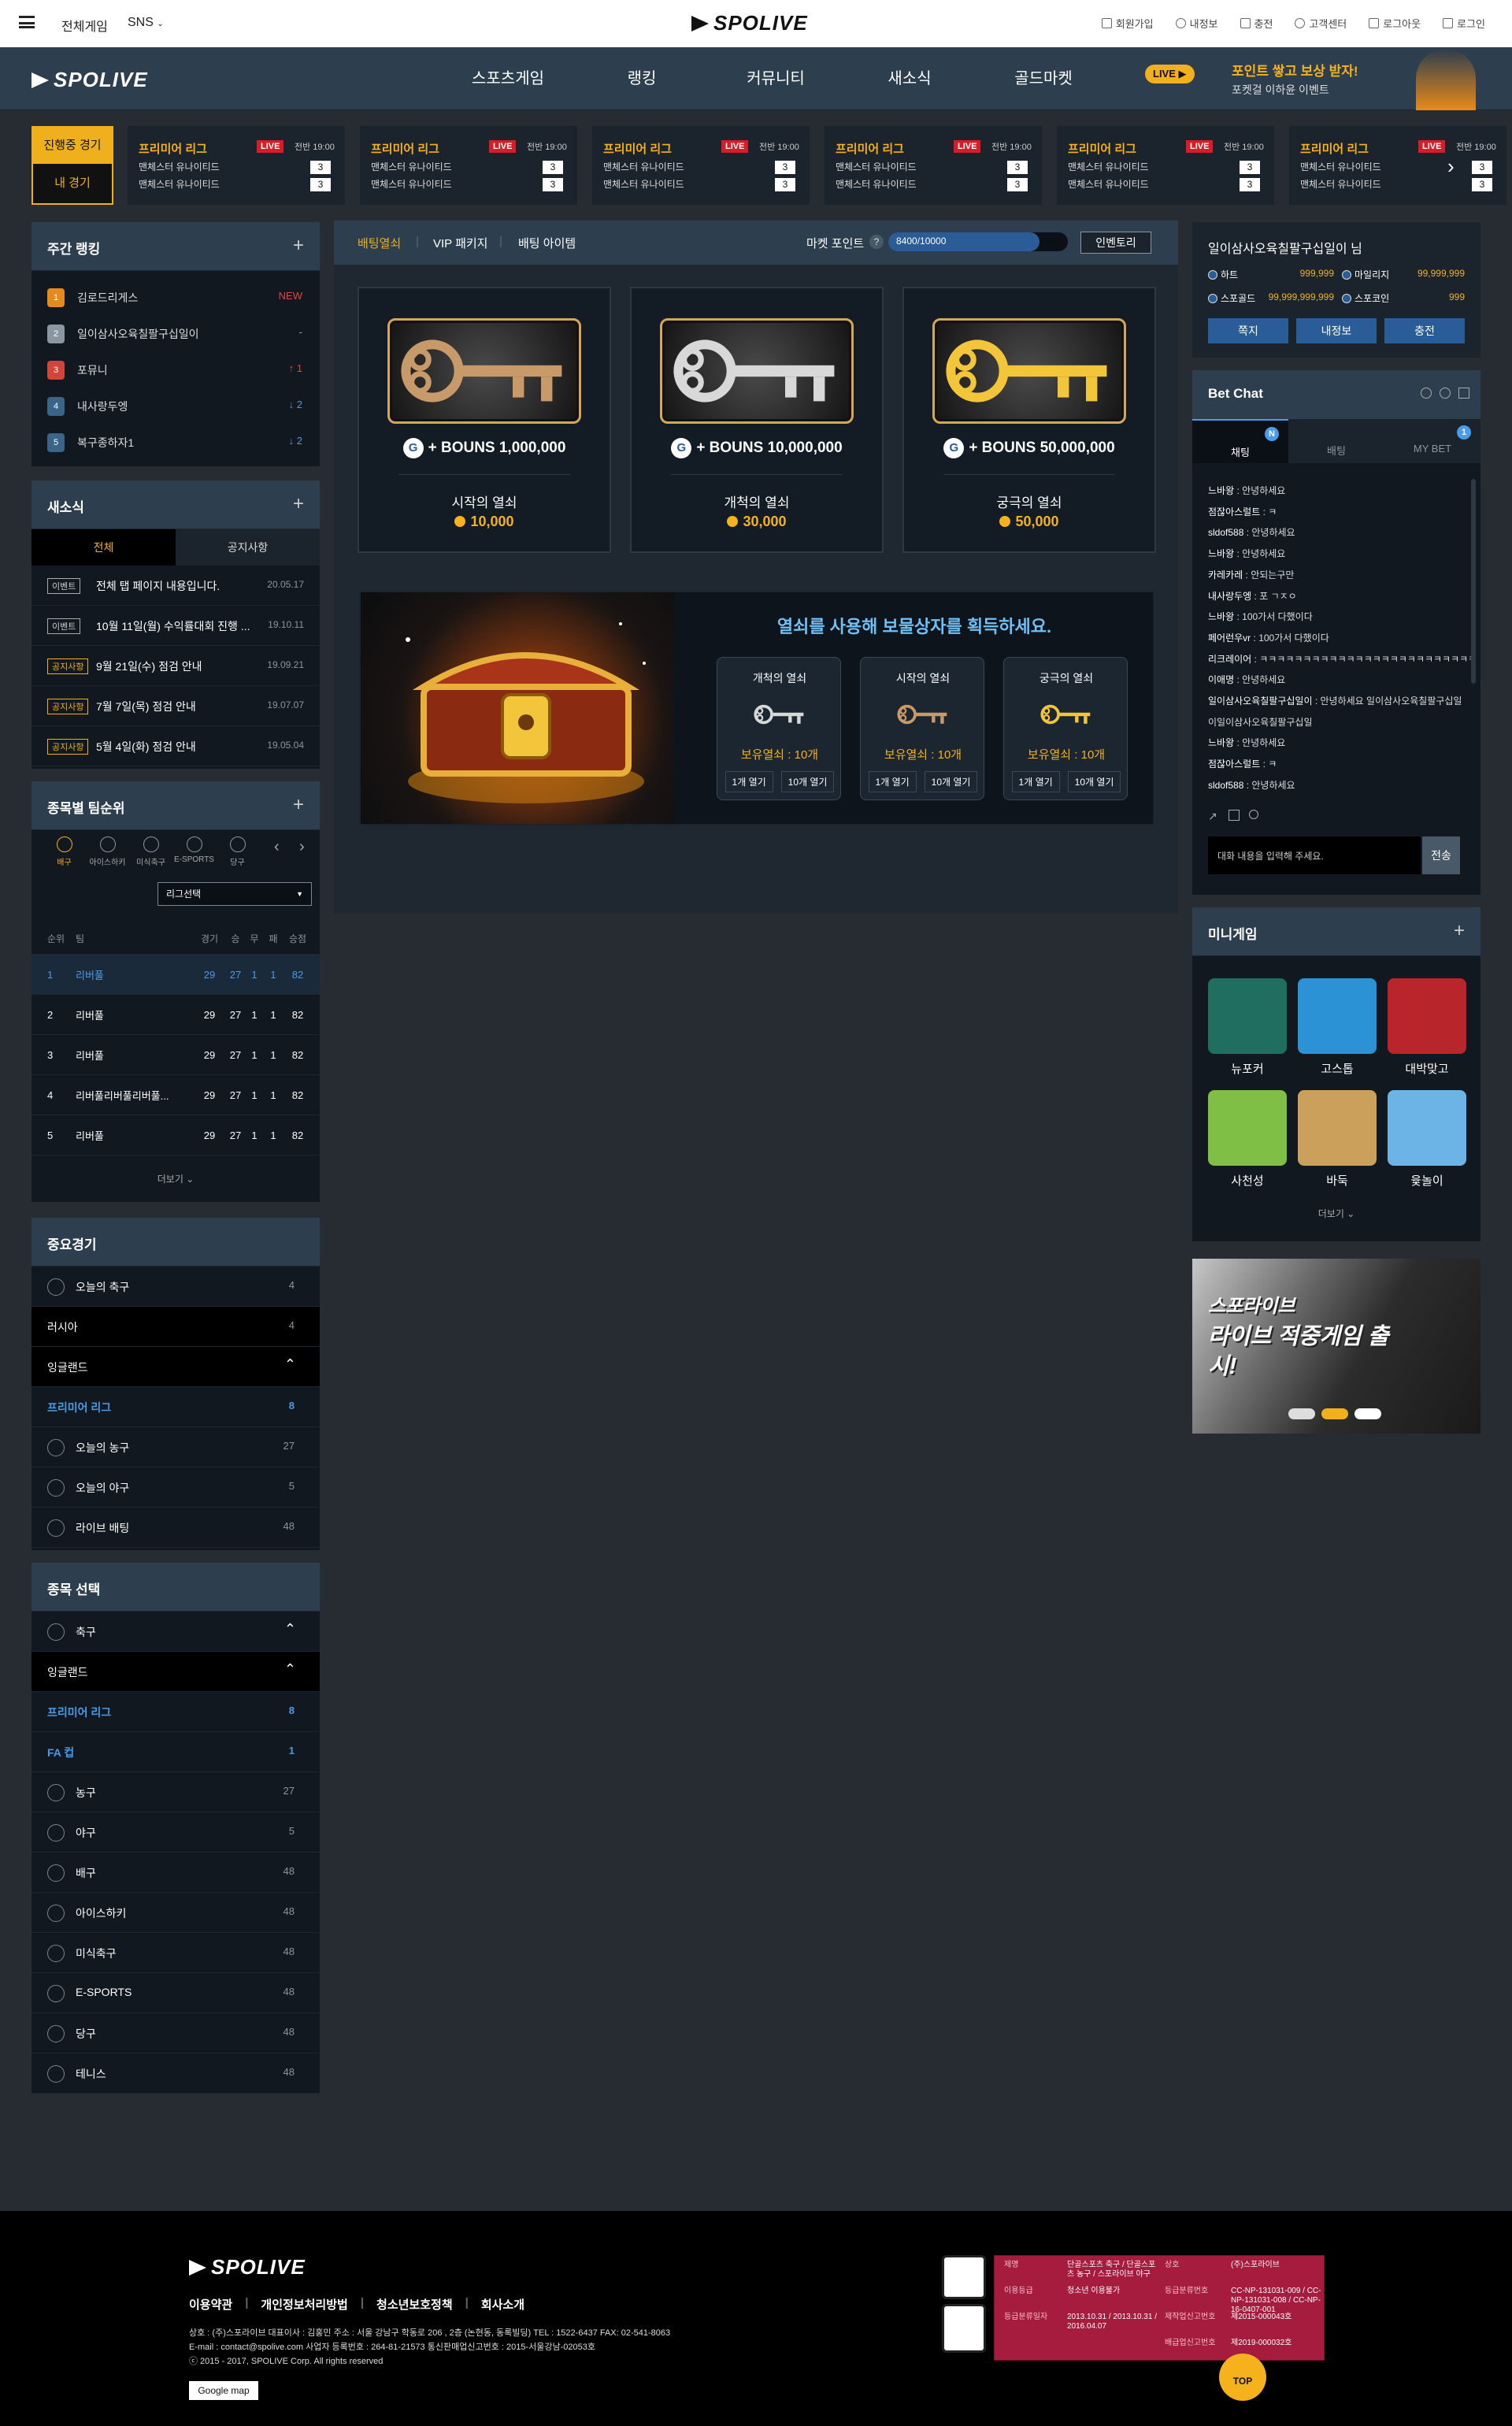 The height and width of the screenshot is (2426, 1512). Describe the element at coordinates (176, 2073) in the screenshot. I see `list-item: 테니스 48` at that location.